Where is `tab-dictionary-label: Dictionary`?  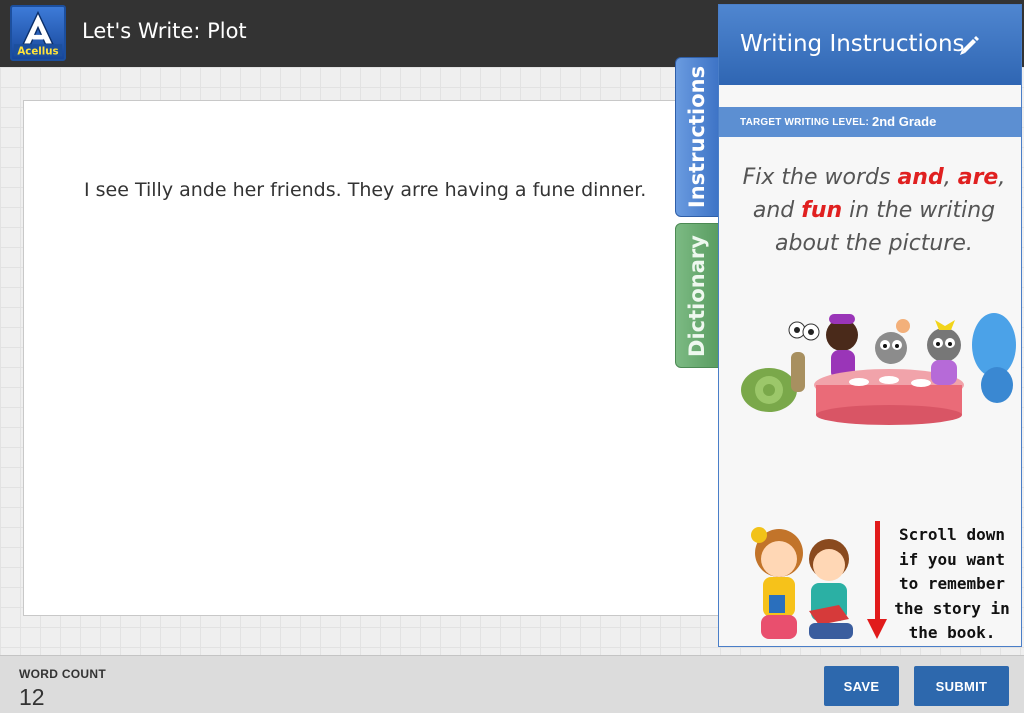
tab-dictionary-label: Dictionary is located at coordinates (697, 295).